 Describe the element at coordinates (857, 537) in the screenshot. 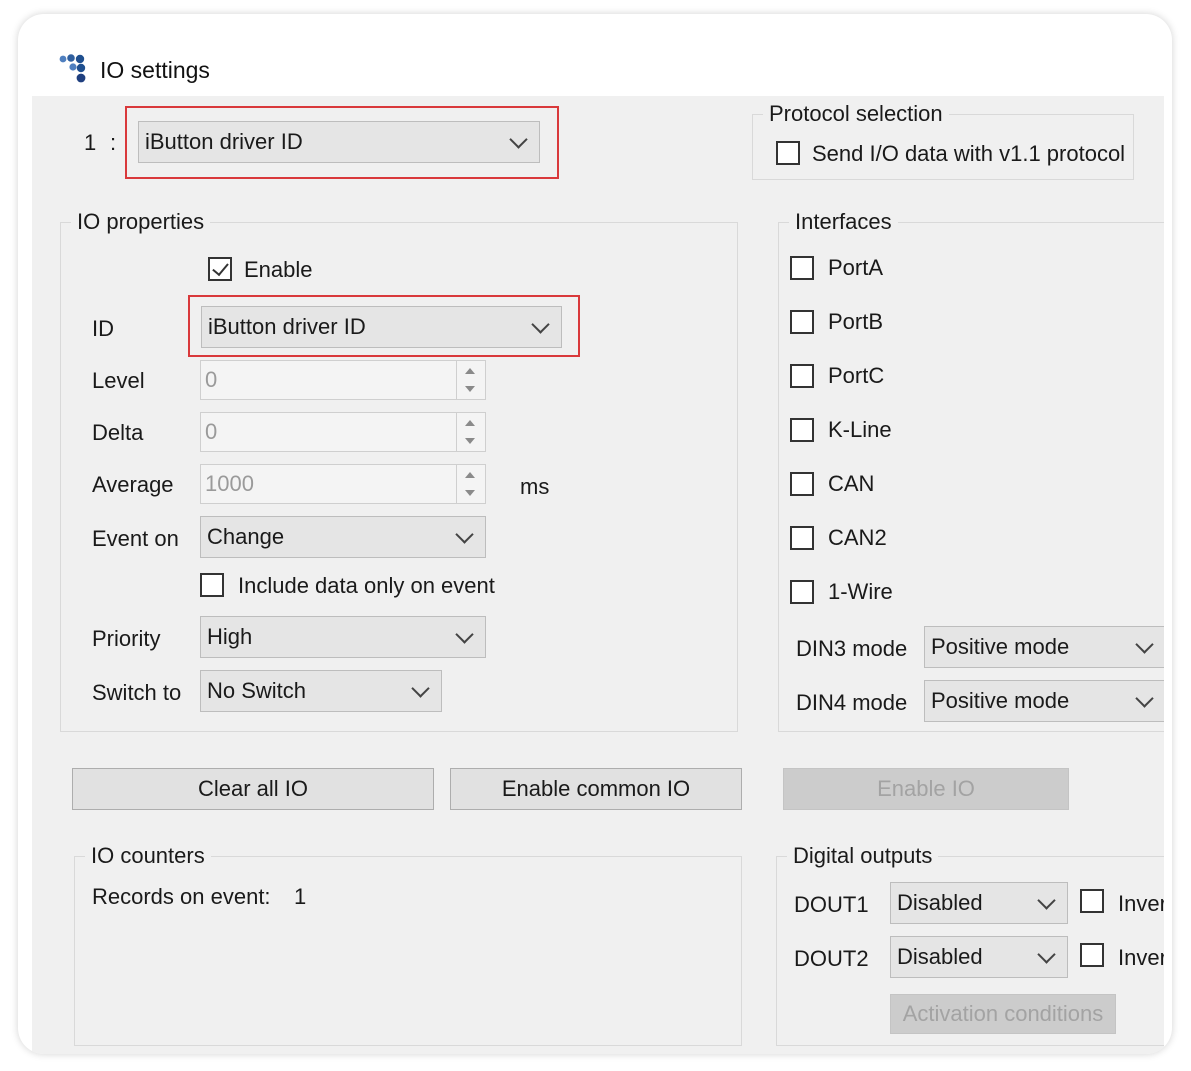

I see `interface-label: CAN2` at that location.